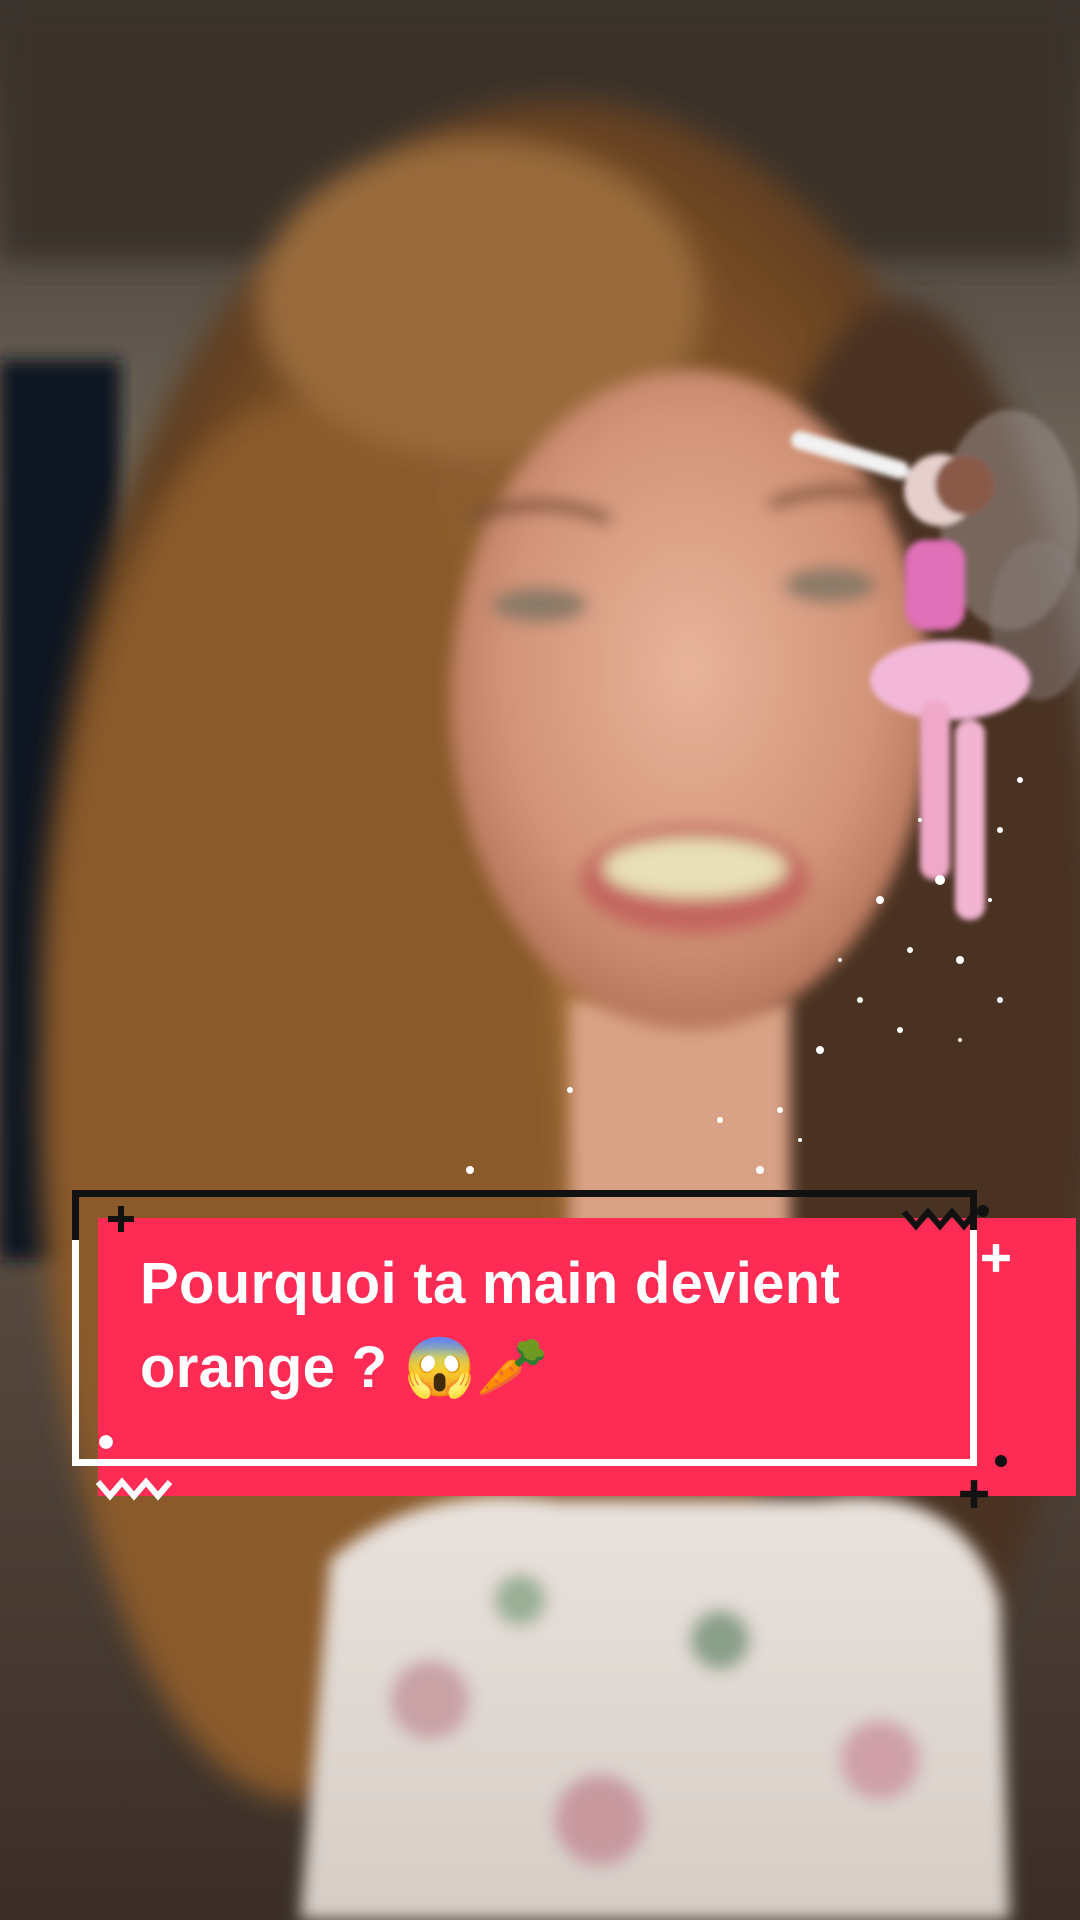  I want to click on caption-frame-accent, so click(75, 1353).